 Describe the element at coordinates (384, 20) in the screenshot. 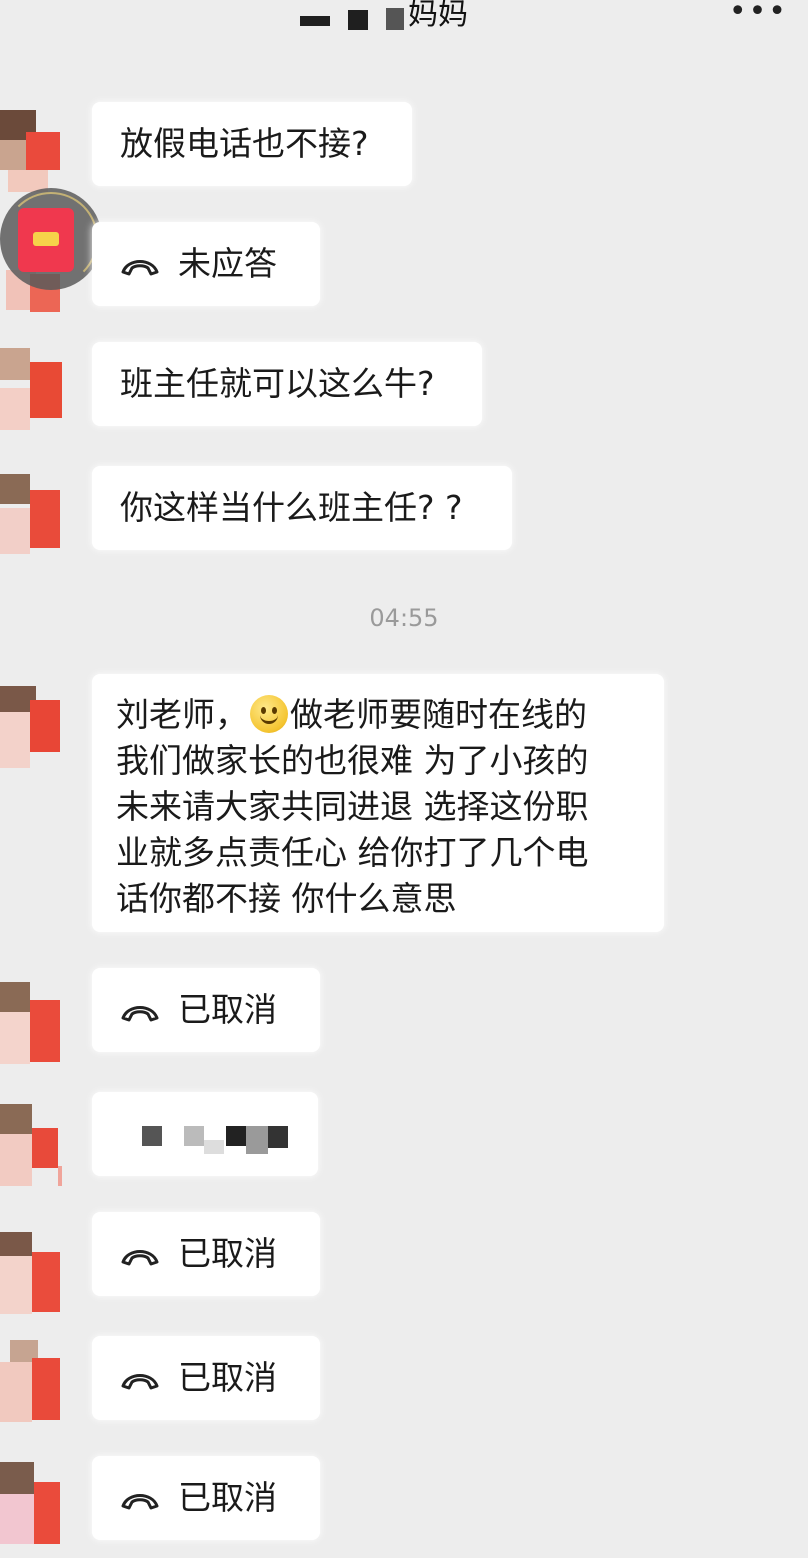

I see `chat-title: 妈妈` at that location.